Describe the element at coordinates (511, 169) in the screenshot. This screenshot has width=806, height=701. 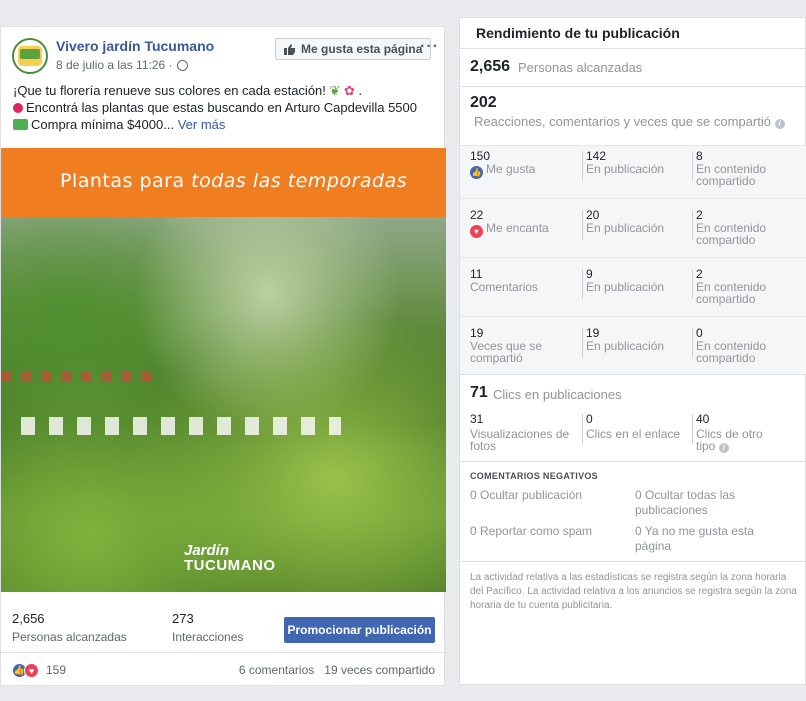
I see `likes-label: Me gusta` at that location.